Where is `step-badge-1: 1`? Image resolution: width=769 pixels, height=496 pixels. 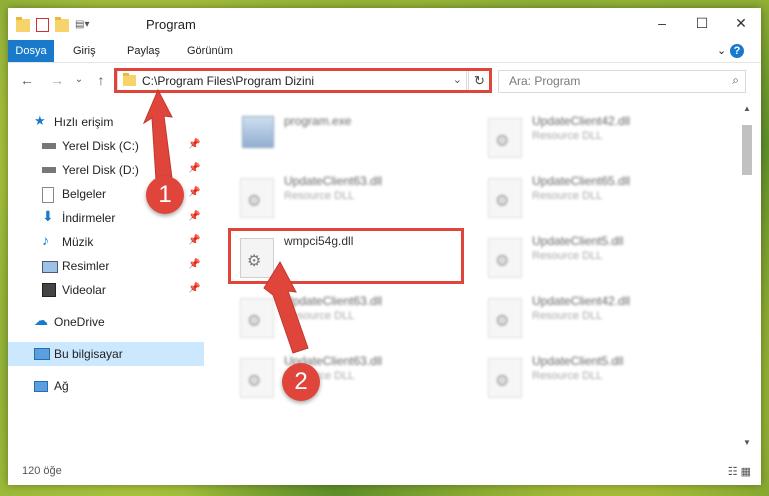 step-badge-1: 1 is located at coordinates (165, 195).